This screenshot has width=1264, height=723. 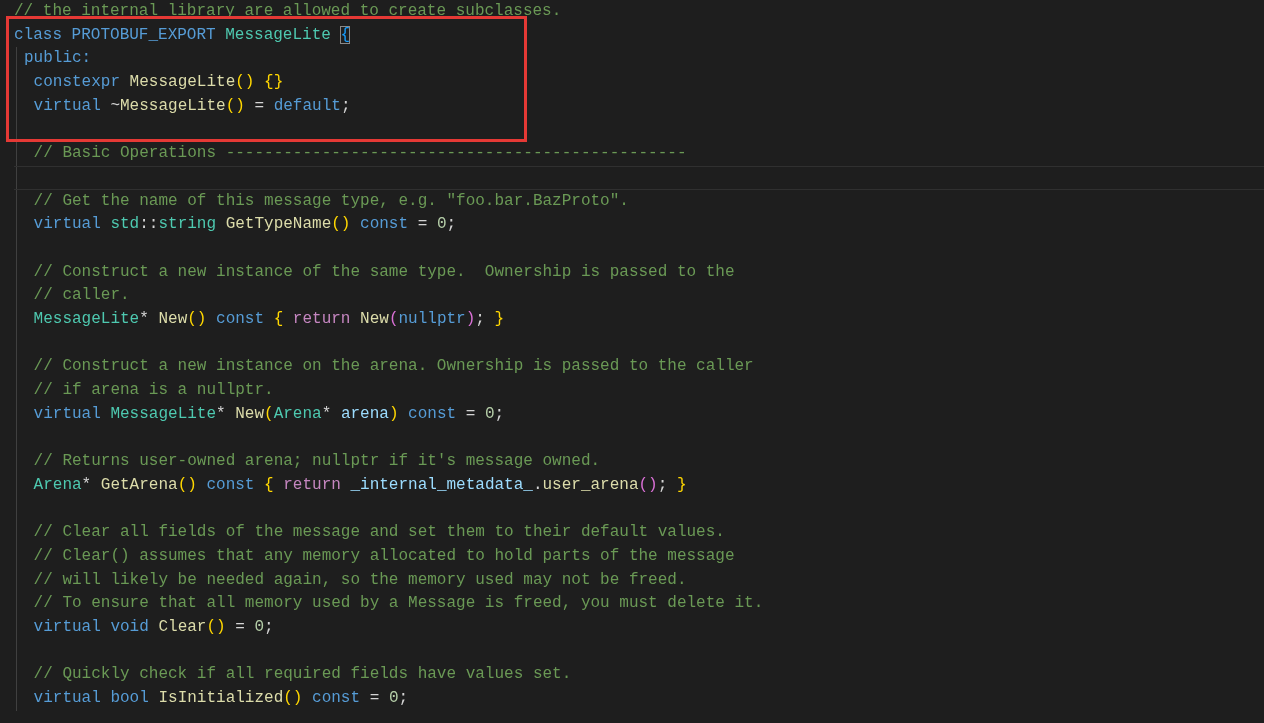 I want to click on code-line: // Quickly check if all required fields have values set., so click(x=303, y=675).